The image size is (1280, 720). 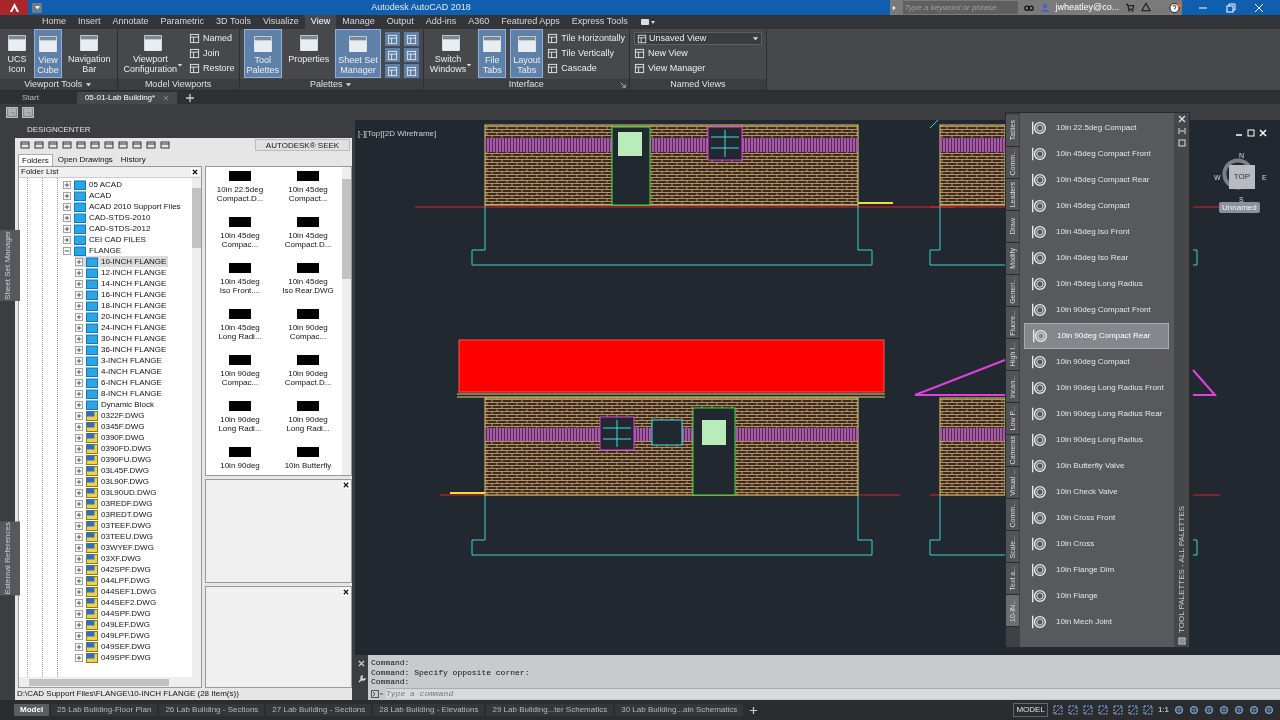 What do you see at coordinates (89, 22) in the screenshot?
I see `ribbon-tab: Insert` at bounding box center [89, 22].